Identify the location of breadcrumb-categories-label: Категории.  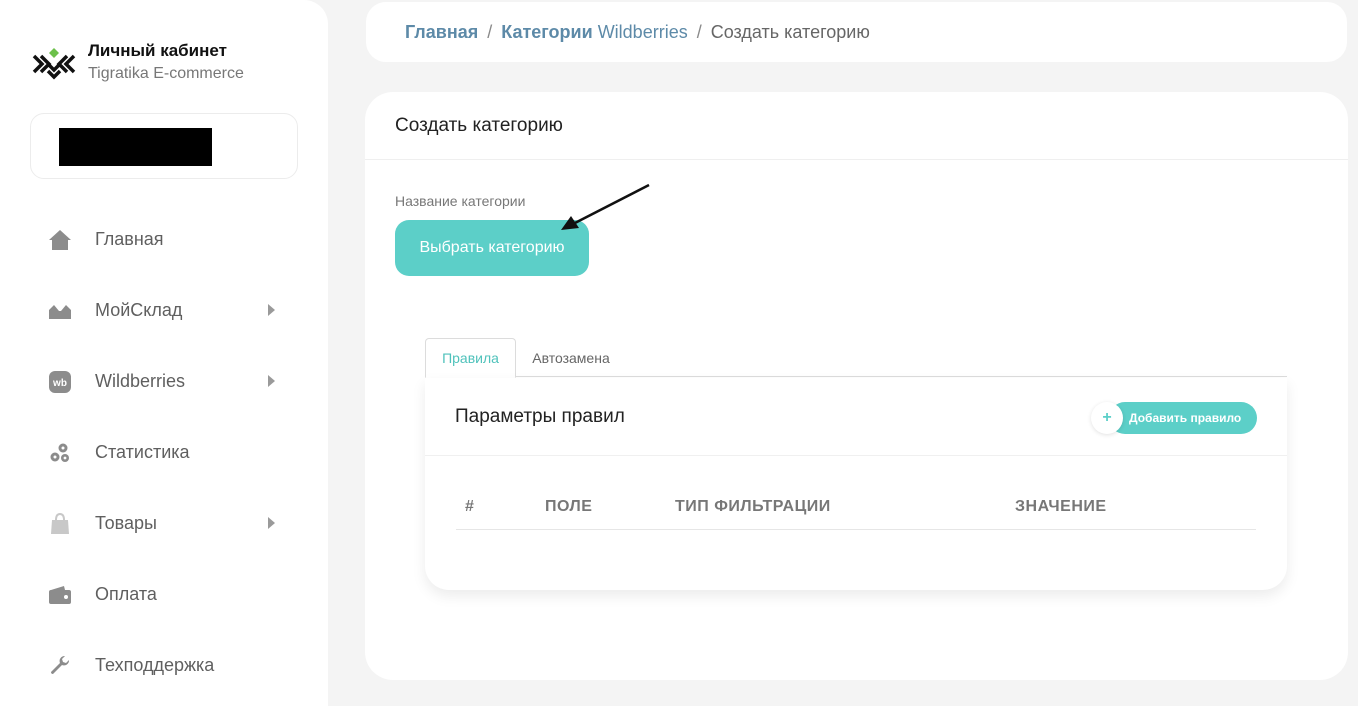
(547, 31).